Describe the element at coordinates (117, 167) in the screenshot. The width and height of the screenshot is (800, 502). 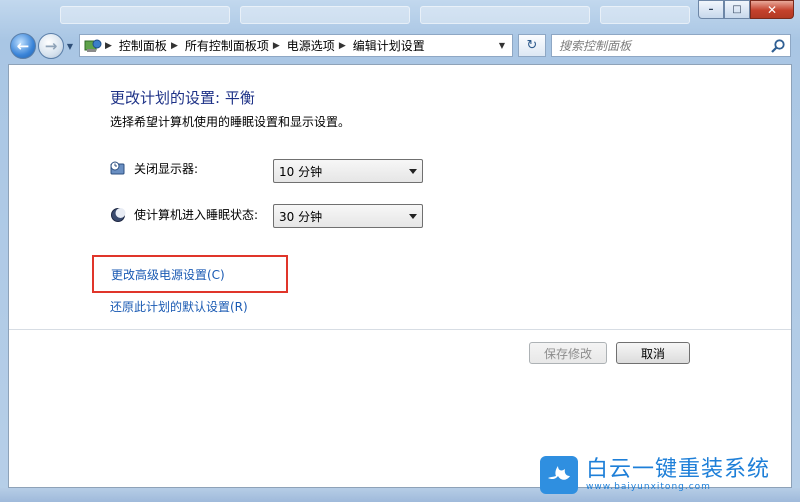
I see `monitor-clock-icon` at that location.